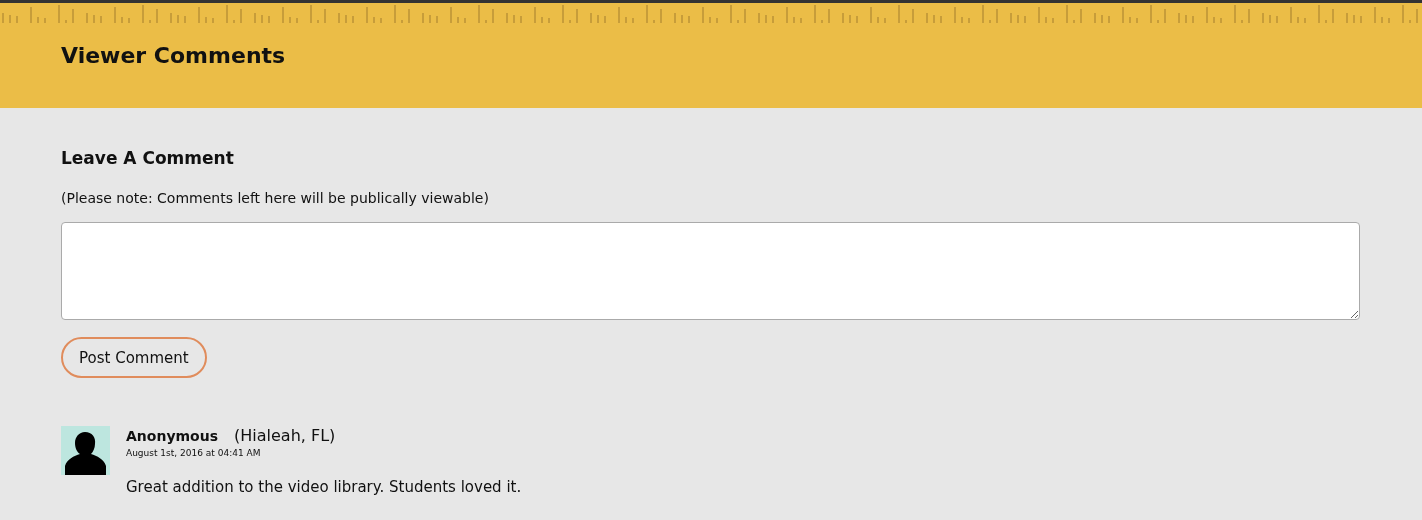  What do you see at coordinates (85, 450) in the screenshot?
I see `avatar-icon` at bounding box center [85, 450].